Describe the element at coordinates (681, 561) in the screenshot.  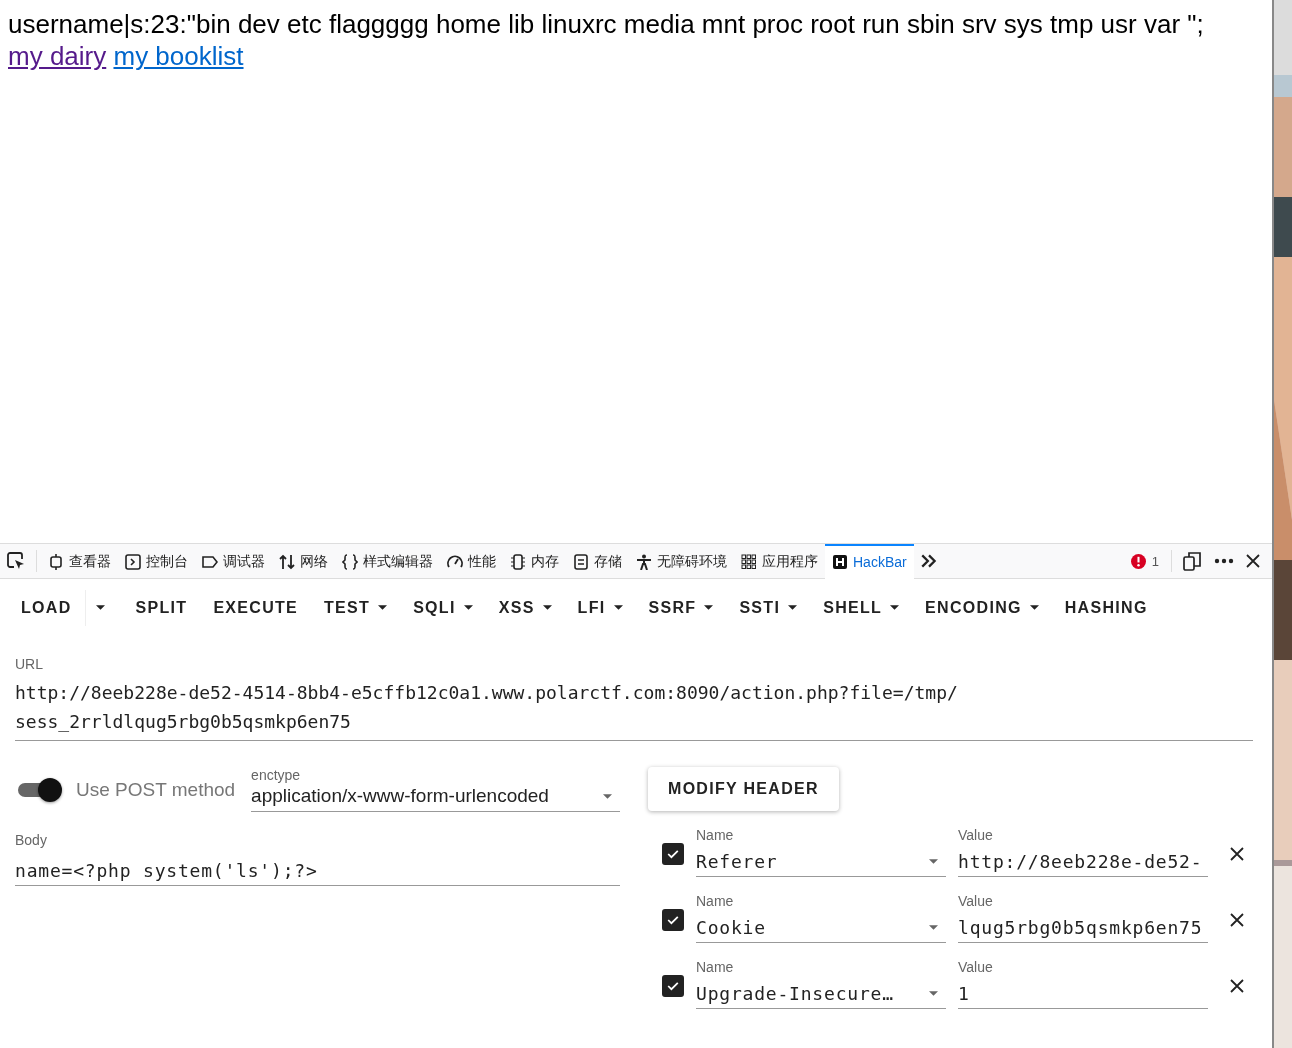
I see `devtools-tab: 无障碍环境` at that location.